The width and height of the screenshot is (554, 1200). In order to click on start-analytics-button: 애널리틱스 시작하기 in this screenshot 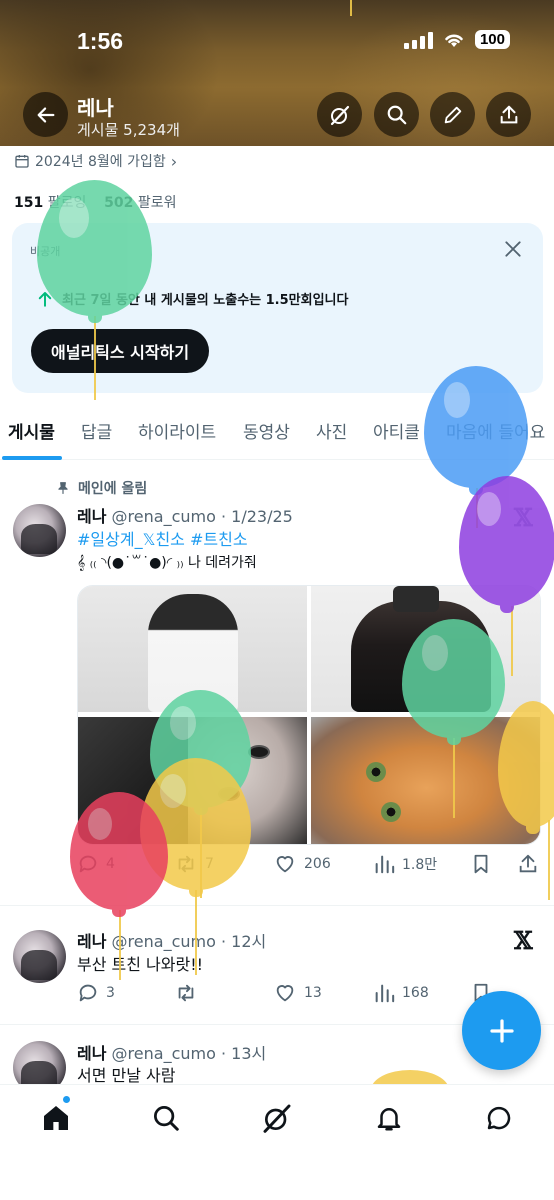, I will do `click(120, 351)`.